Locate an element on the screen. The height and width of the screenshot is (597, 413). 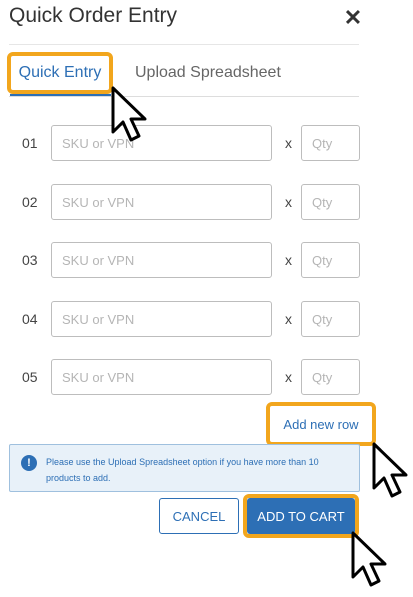
order-row: 05 x is located at coordinates (206, 377).